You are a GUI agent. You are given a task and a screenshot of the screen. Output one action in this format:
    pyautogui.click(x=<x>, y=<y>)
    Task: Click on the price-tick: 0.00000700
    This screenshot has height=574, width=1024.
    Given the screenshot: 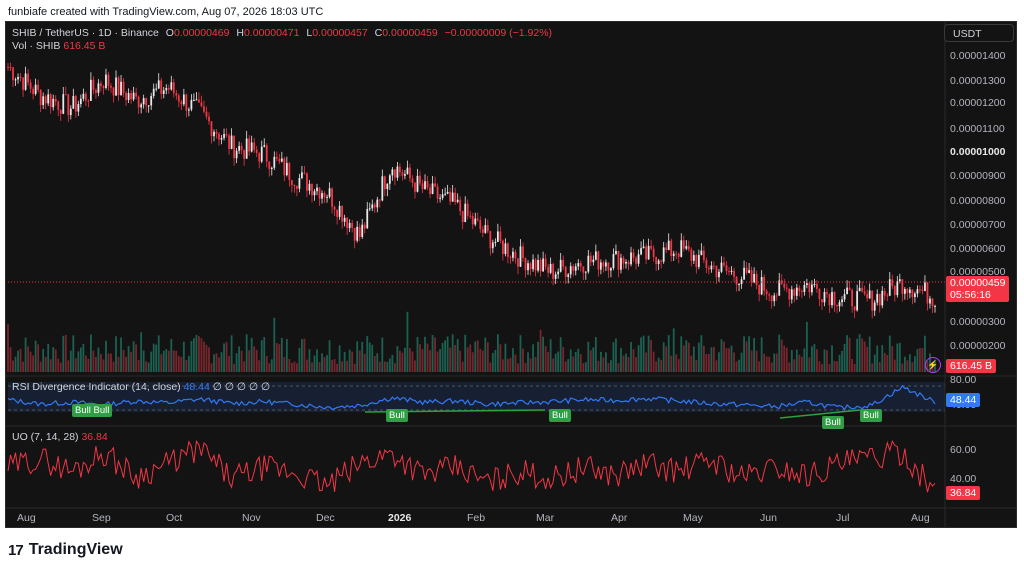 What is the action you would take?
    pyautogui.click(x=978, y=225)
    